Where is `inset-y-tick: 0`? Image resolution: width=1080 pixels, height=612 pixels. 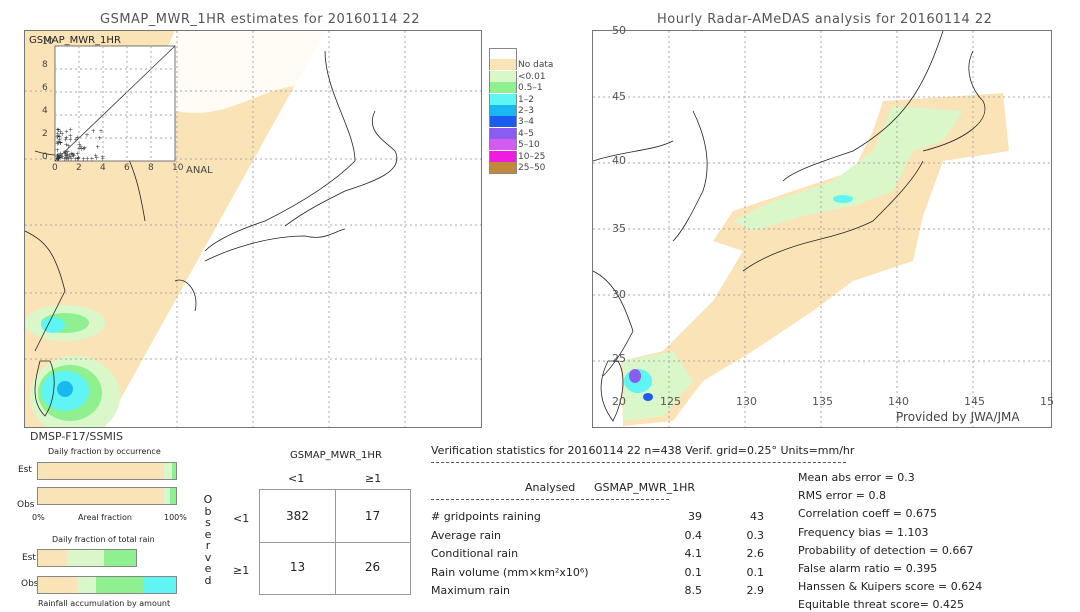
inset-y-tick: 0 is located at coordinates (45, 157).